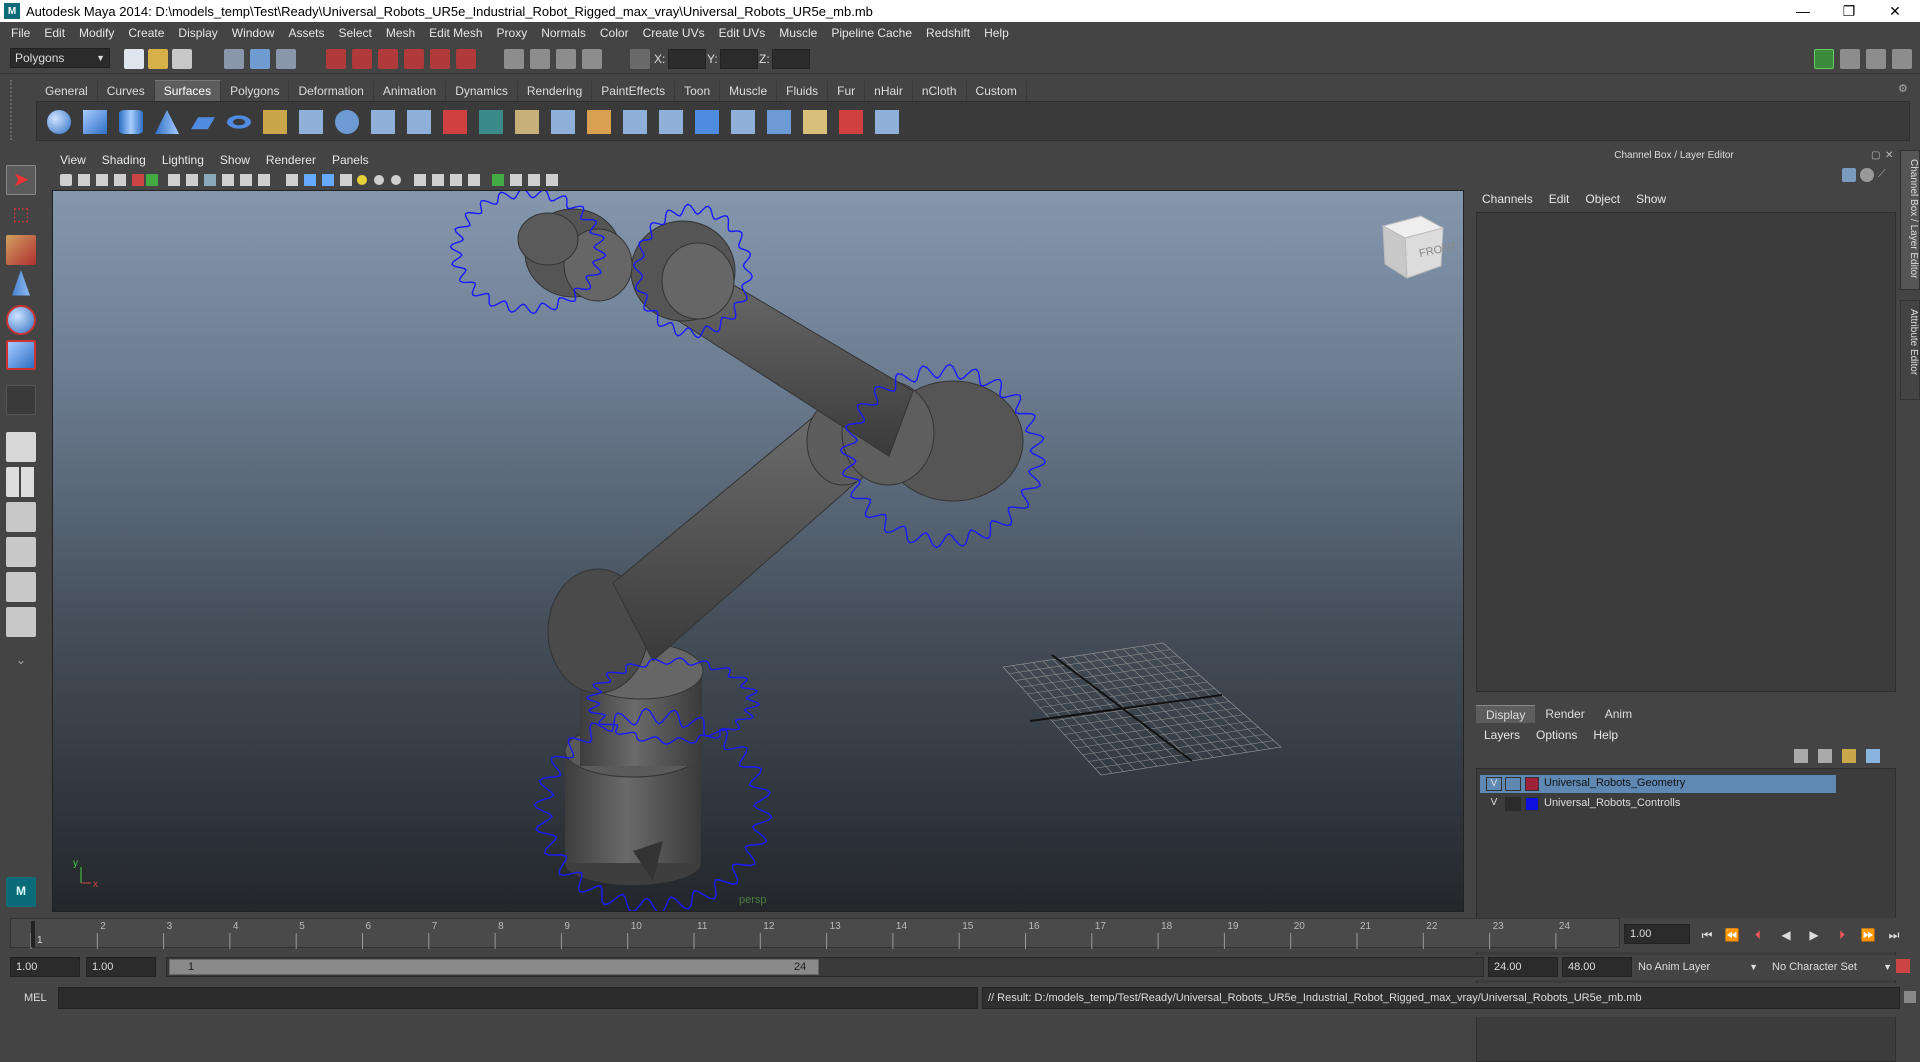  I want to click on layer-tab-display: Display, so click(1506, 714).